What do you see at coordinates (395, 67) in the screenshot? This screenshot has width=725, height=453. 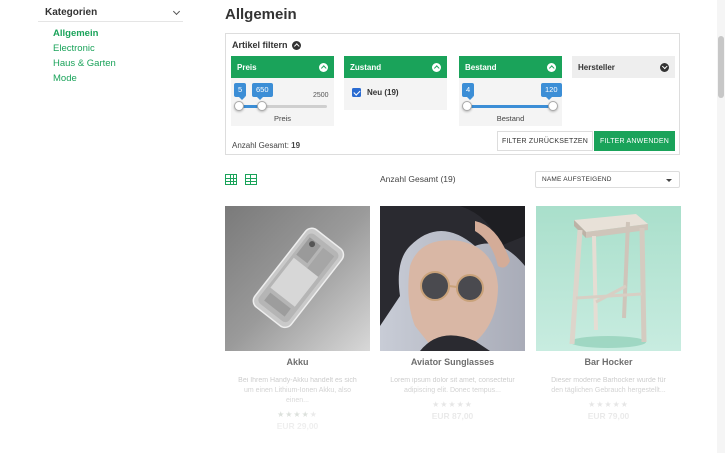 I see `filter-zustand-header: Zustand` at bounding box center [395, 67].